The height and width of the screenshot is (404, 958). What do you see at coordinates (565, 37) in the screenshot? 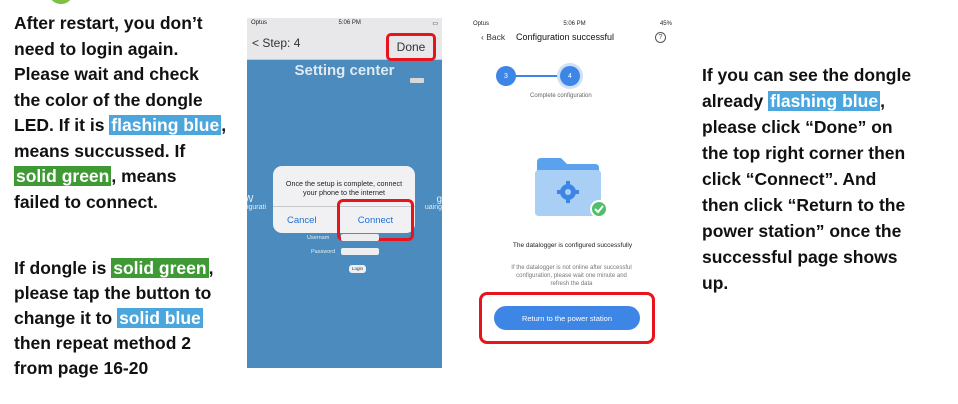
I see `page-title: Configuration successful` at bounding box center [565, 37].